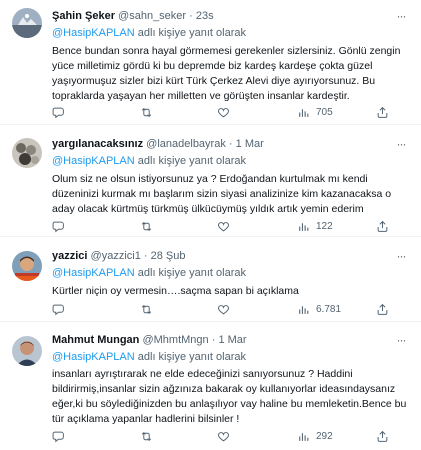 The width and height of the screenshot is (421, 450). Describe the element at coordinates (168, 256) in the screenshot. I see `timestamp: 28 Şub` at that location.